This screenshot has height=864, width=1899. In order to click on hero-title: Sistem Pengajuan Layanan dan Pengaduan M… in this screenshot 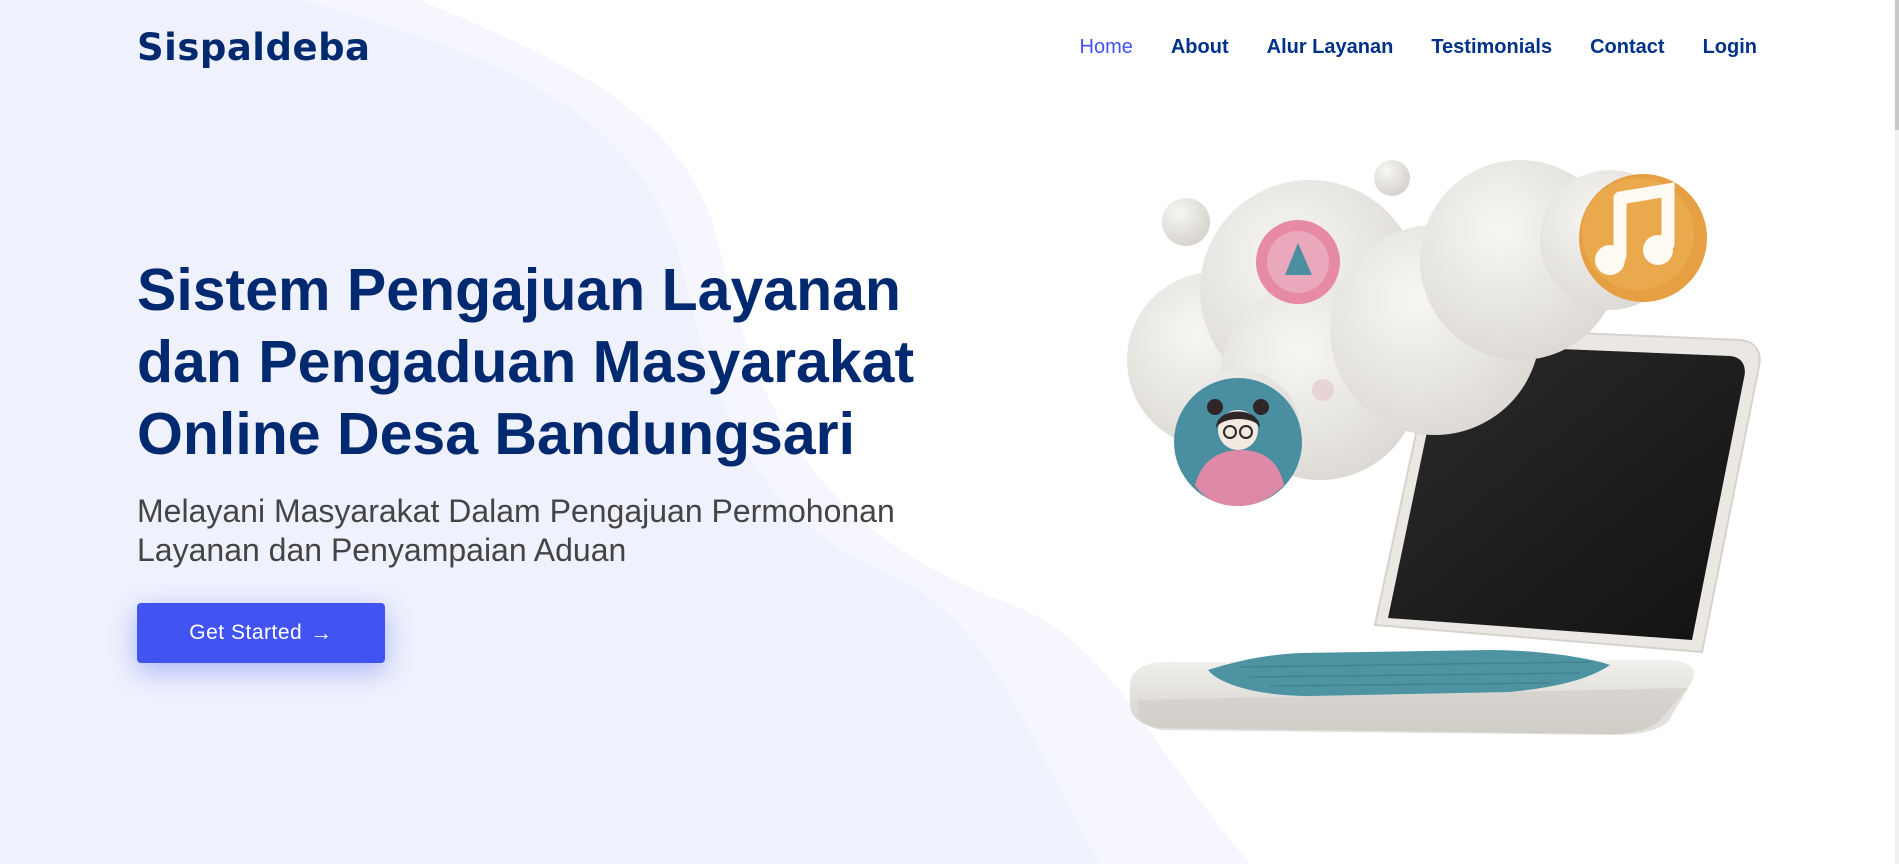, I will do `click(526, 362)`.